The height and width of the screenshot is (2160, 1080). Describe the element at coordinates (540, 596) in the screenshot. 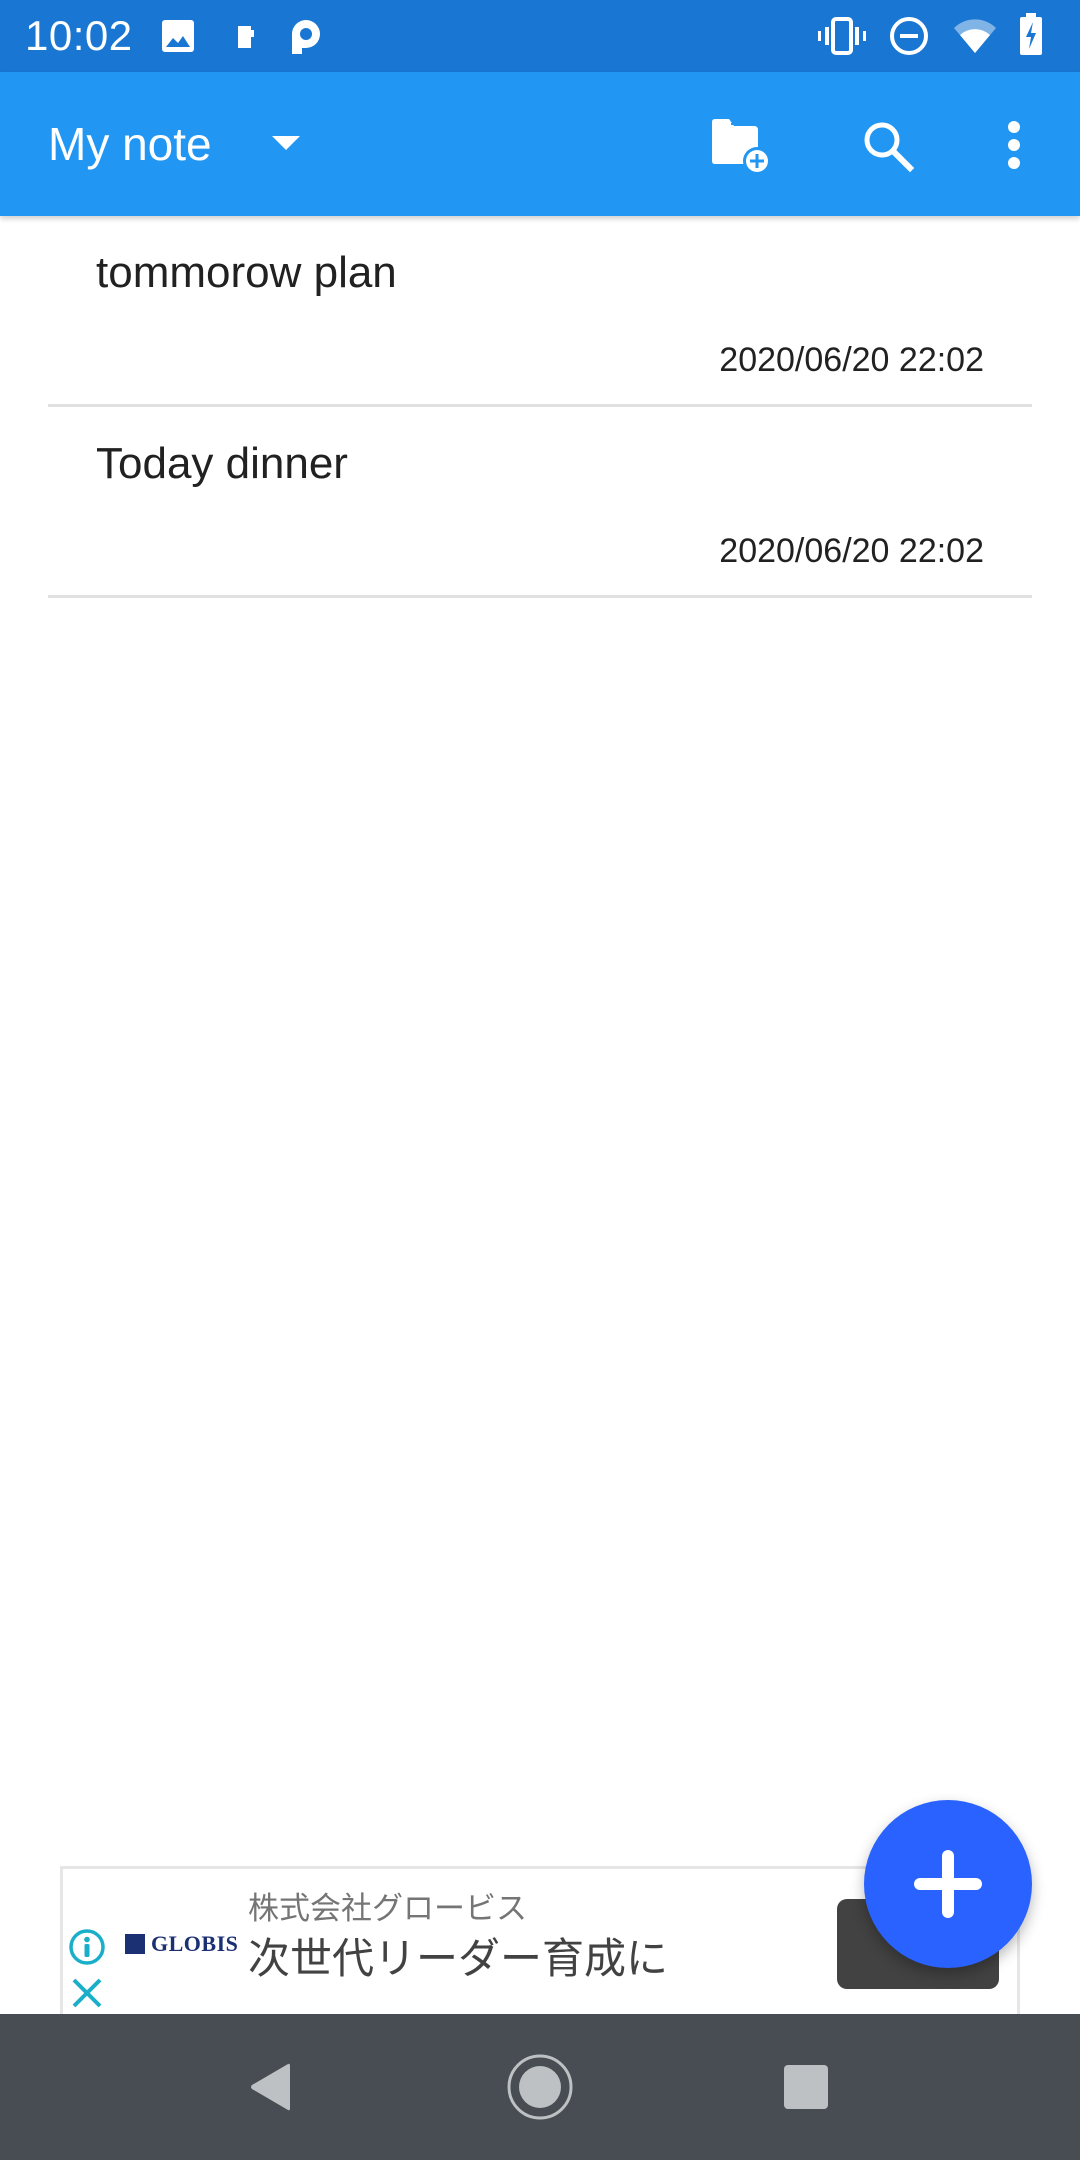

I see `divider` at that location.